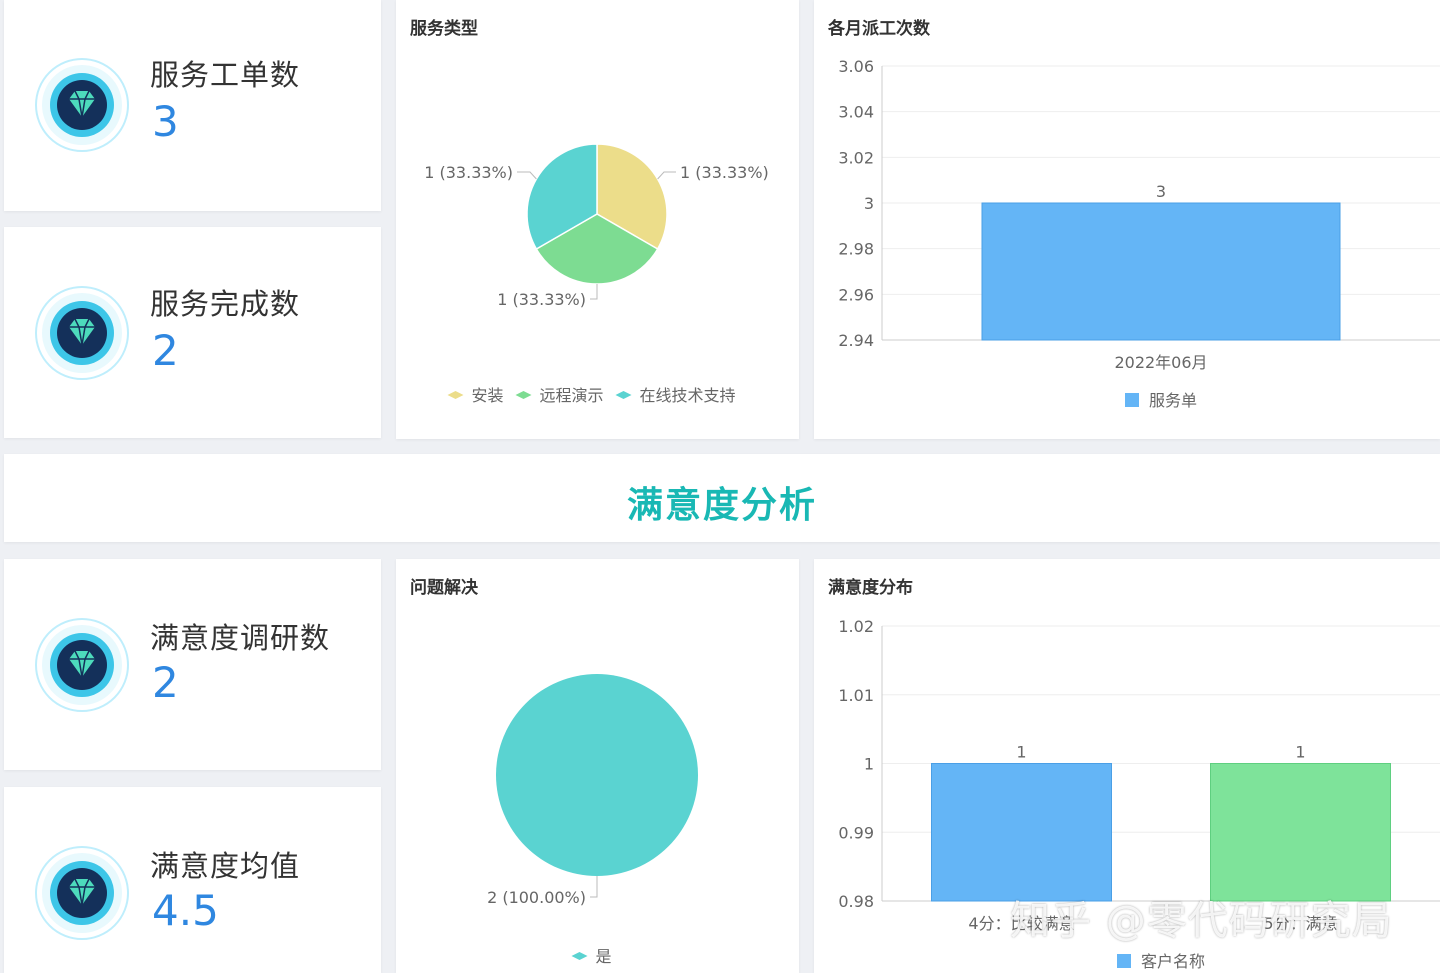 This screenshot has height=973, width=1440. Describe the element at coordinates (225, 75) in the screenshot. I see `kpi-title: 服务工单数` at that location.